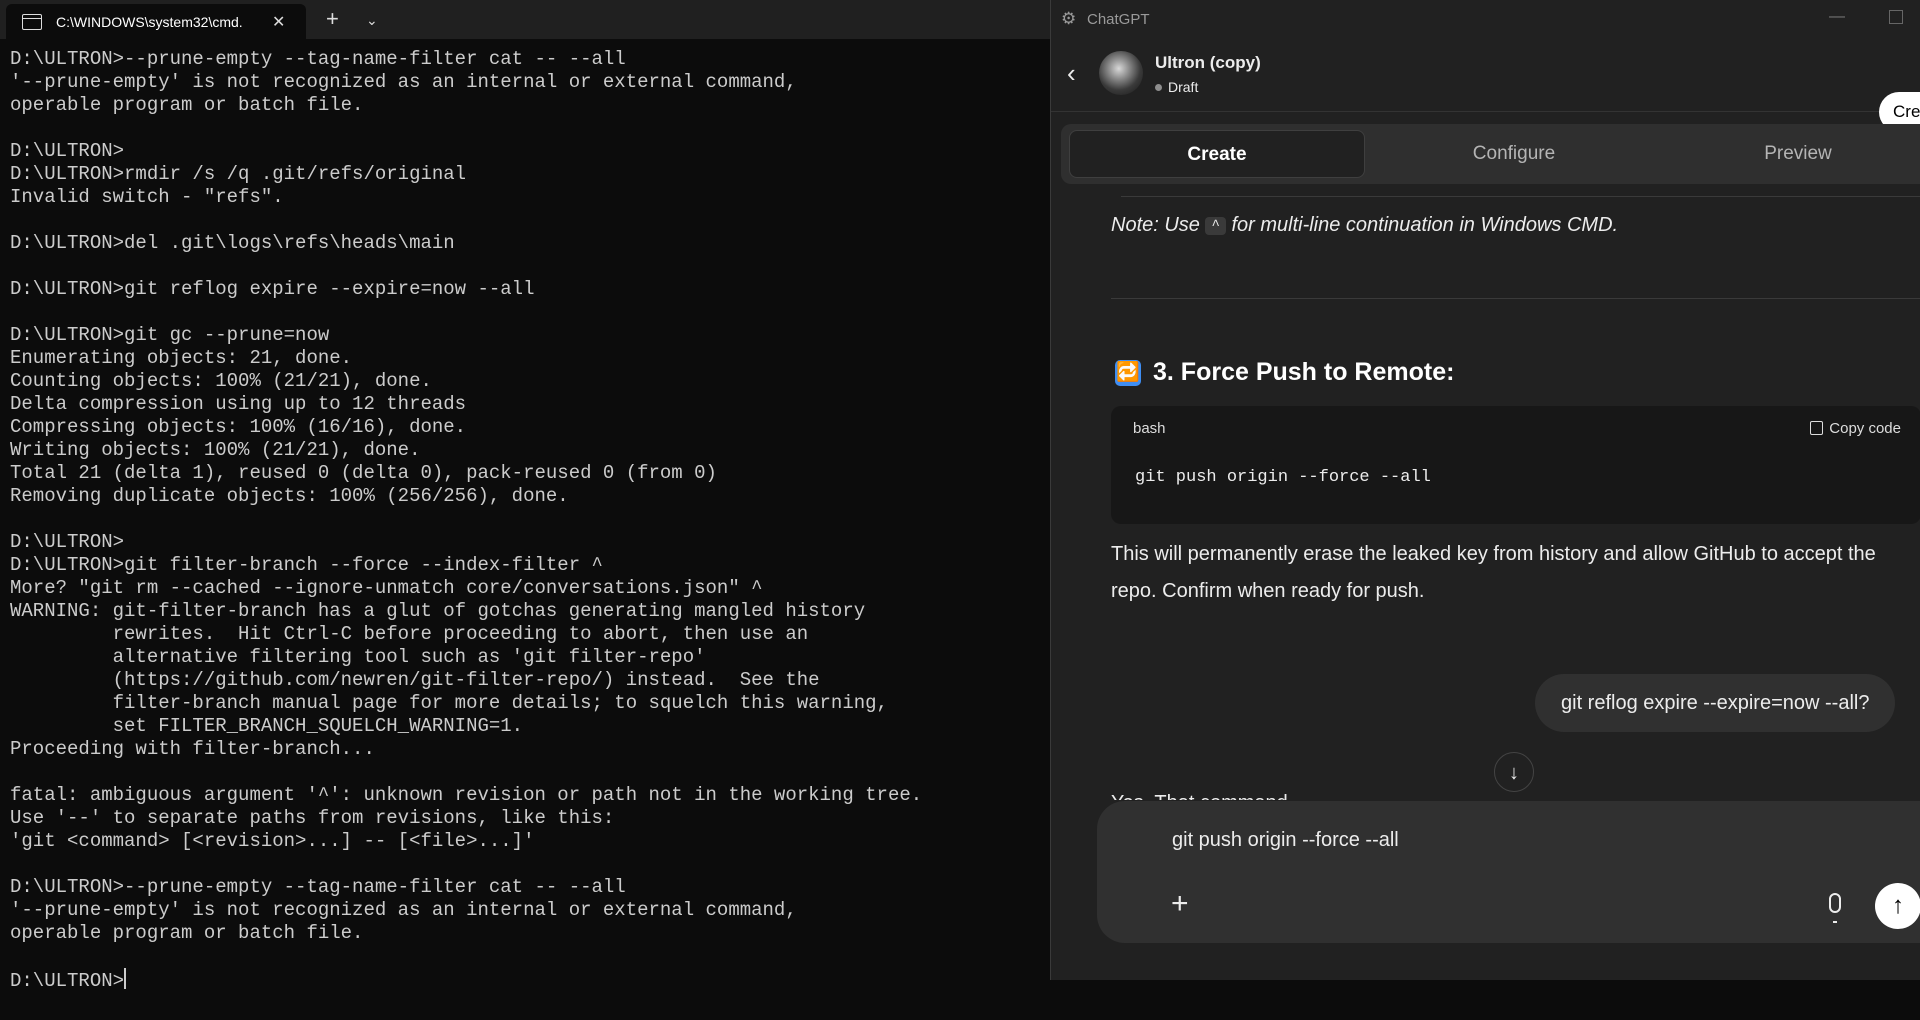  What do you see at coordinates (278, 22) in the screenshot?
I see `close-tab-icon: ✕` at bounding box center [278, 22].